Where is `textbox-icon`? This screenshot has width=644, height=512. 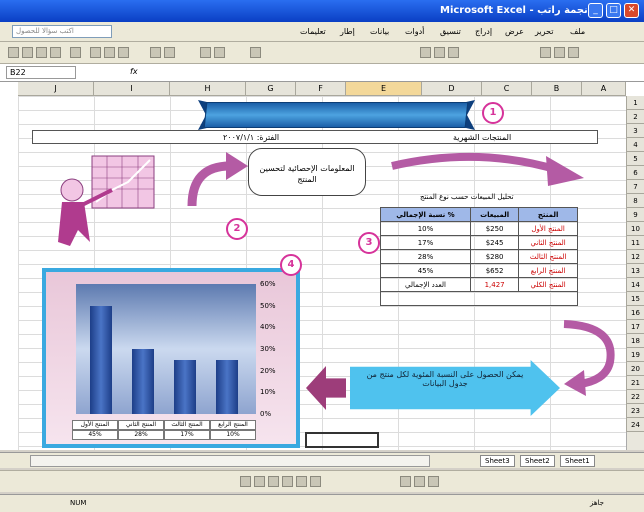
textbox-icon is located at coordinates (301, 481).